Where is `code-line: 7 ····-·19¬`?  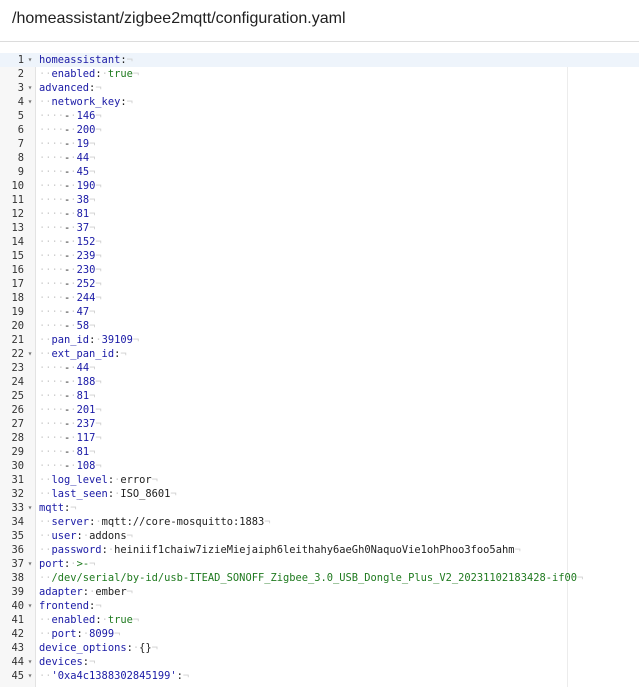
code-line: 7 ····-·19¬ is located at coordinates (319, 144).